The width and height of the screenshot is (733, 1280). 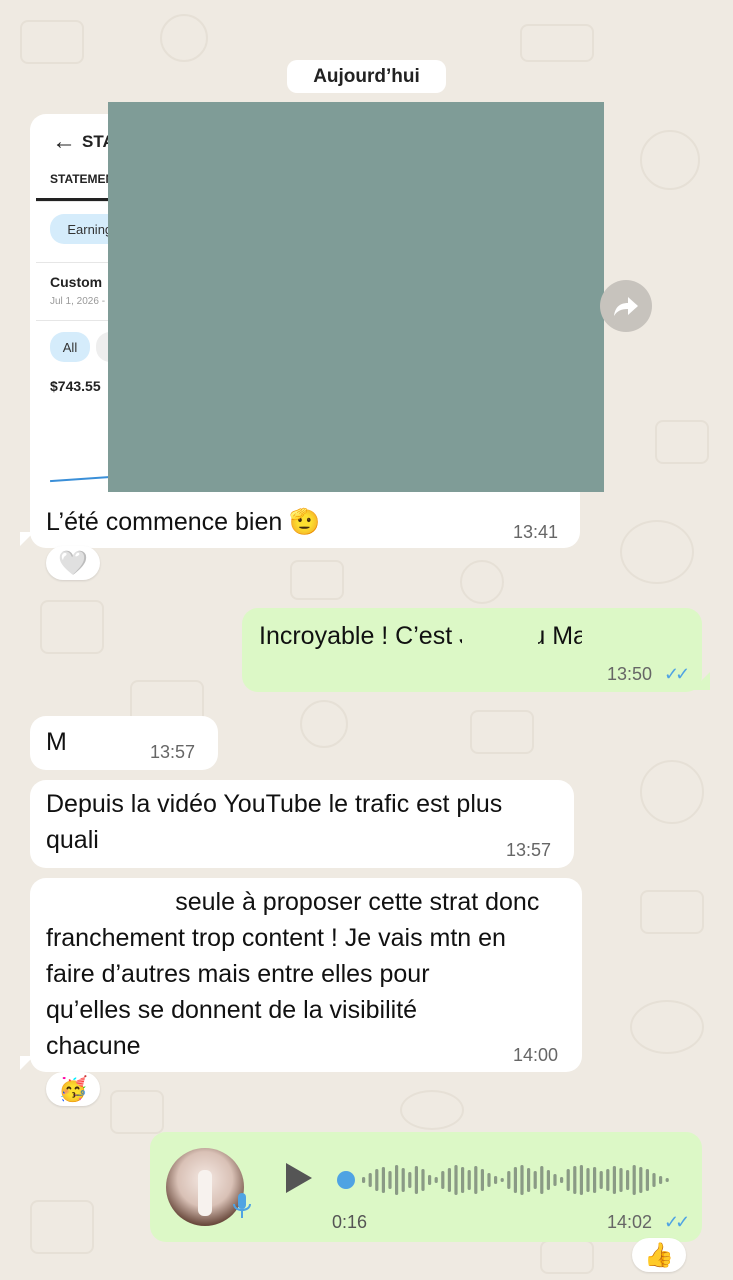 I want to click on date-separator: Aujourd’hui, so click(x=366, y=76).